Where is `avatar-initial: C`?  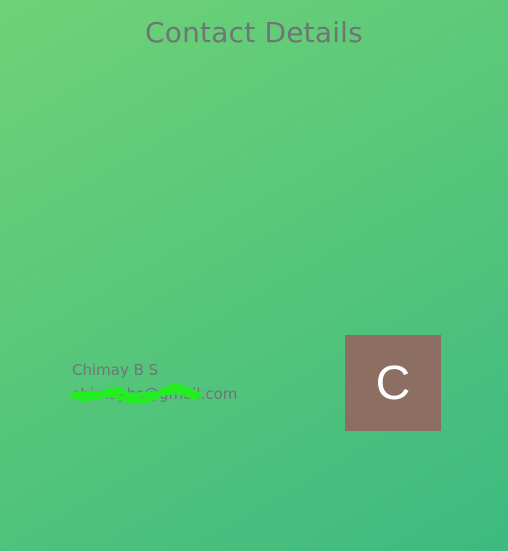 avatar-initial: C is located at coordinates (393, 383).